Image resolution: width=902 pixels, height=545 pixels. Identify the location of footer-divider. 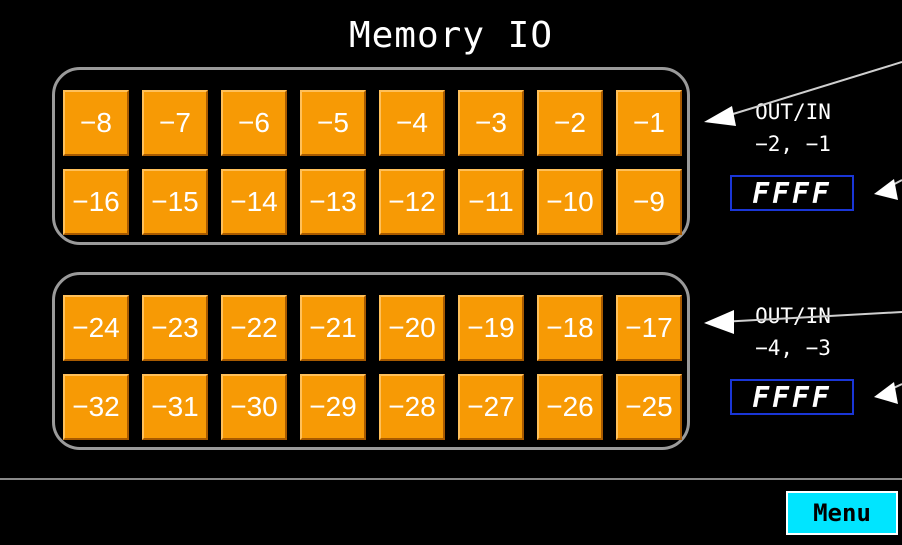
(451, 479).